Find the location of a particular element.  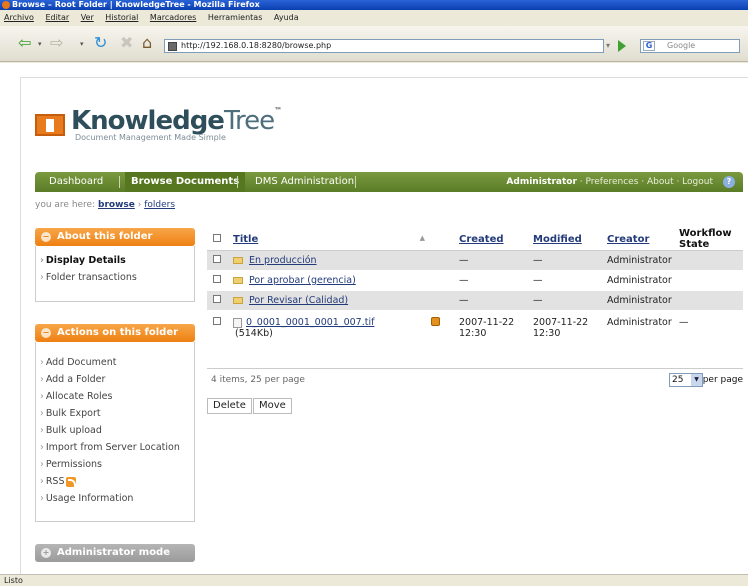

checked-out-icon is located at coordinates (435, 321).